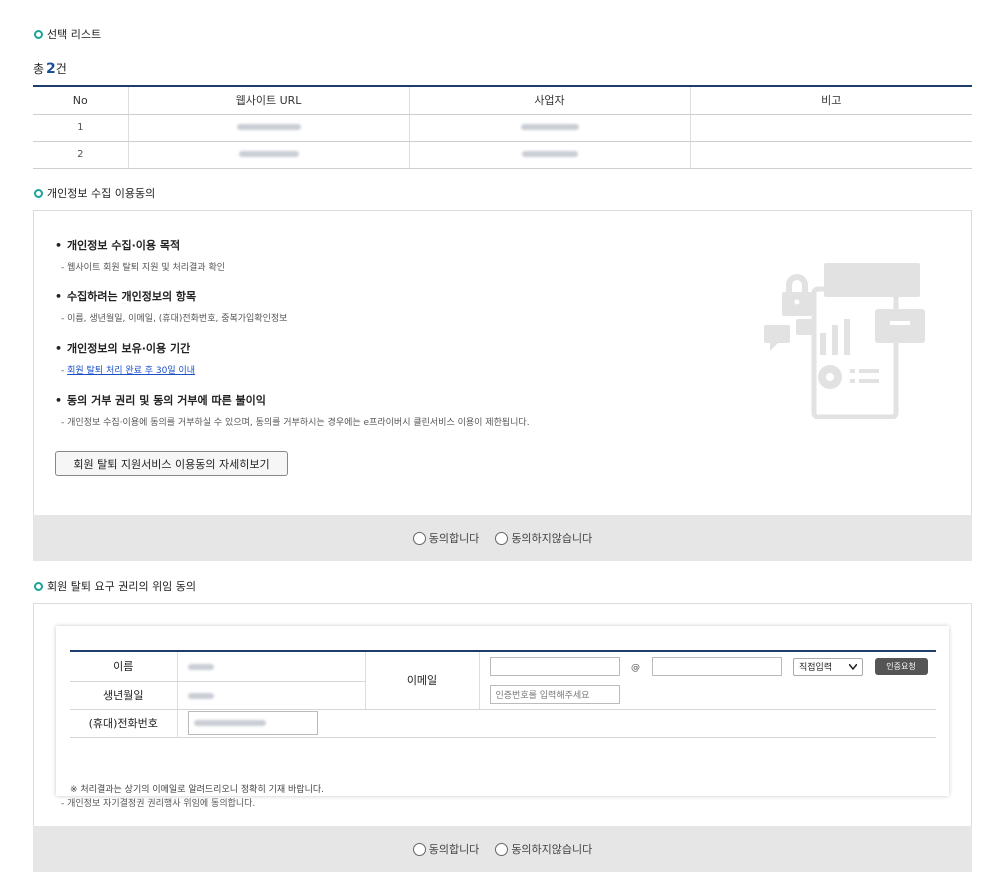  I want to click on email-local-input, so click(554, 666).